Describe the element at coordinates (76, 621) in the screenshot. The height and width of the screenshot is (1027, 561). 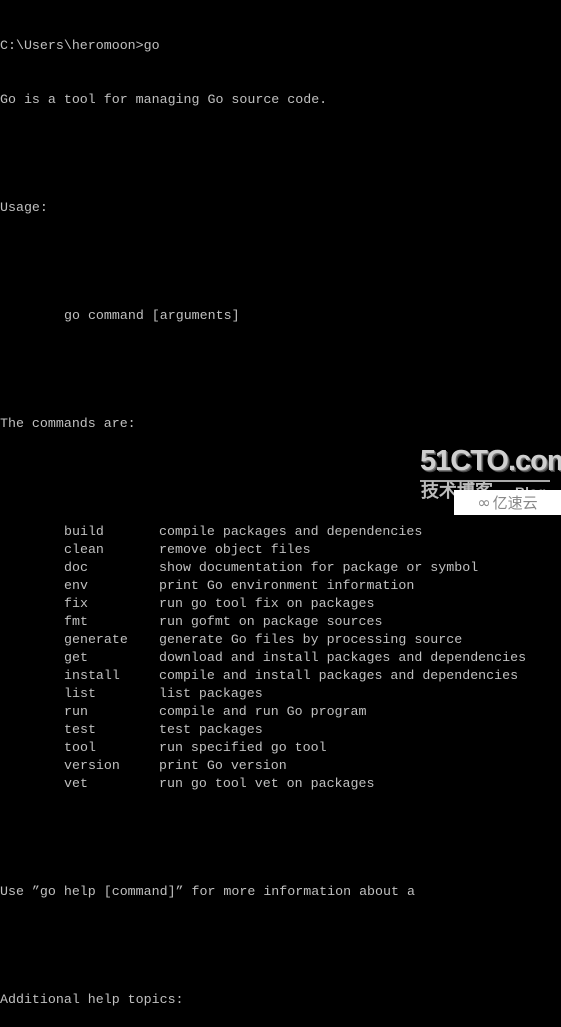
I see `command-name: fmt` at that location.